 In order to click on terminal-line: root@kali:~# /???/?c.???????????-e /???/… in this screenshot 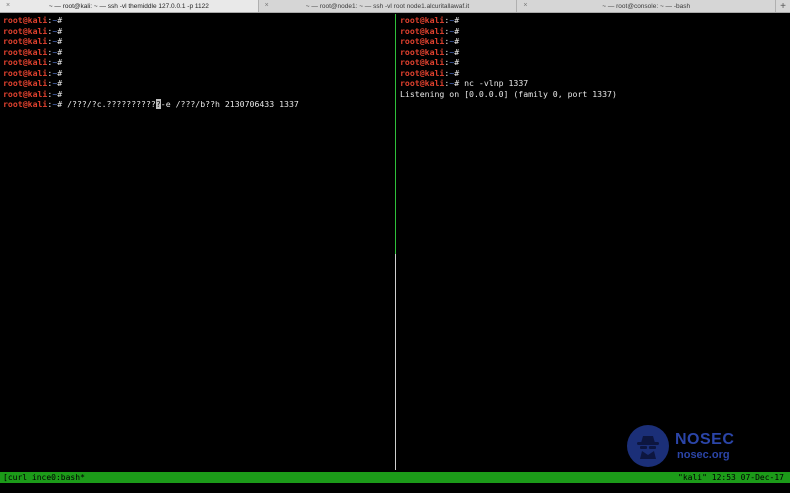, I will do `click(197, 104)`.